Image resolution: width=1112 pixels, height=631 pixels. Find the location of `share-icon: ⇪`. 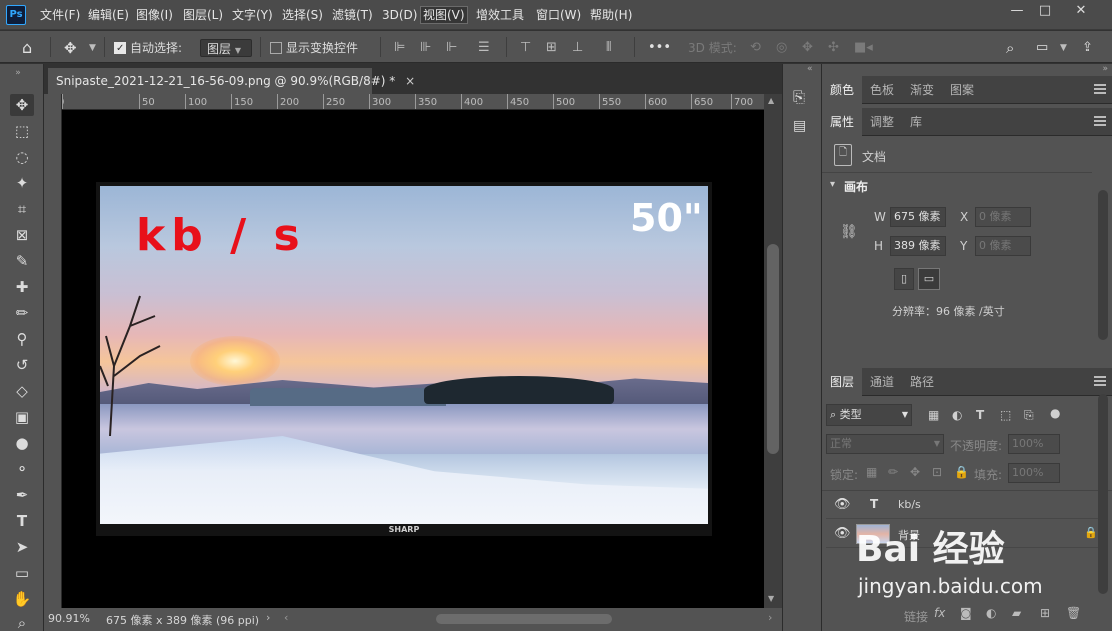

share-icon: ⇪ is located at coordinates (1087, 48).